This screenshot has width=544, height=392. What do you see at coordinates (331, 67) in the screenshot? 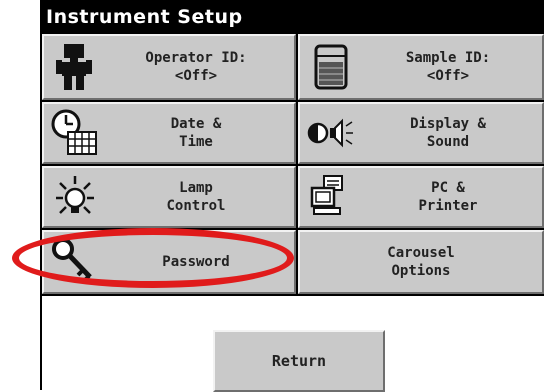
I see `sample-beaker-icon` at bounding box center [331, 67].